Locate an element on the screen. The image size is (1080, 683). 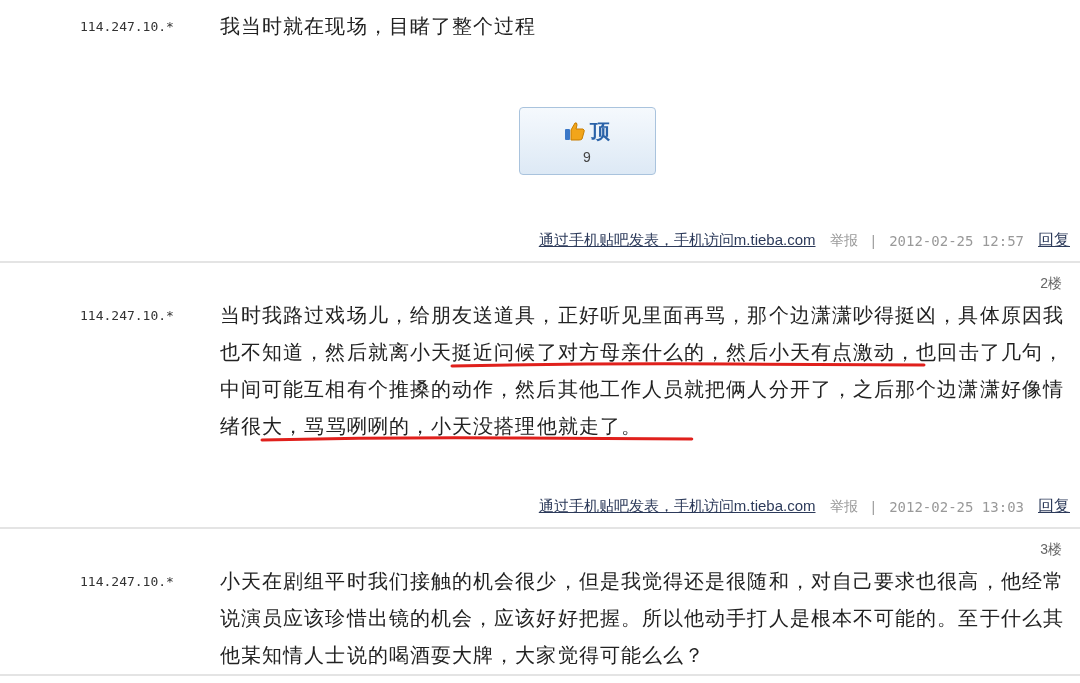
post-text-line: 中间可能互相有个推搡的动作，然后其他工作人员就把俩人分开了，之后那个边潇潇好像情 is located at coordinates (642, 389).